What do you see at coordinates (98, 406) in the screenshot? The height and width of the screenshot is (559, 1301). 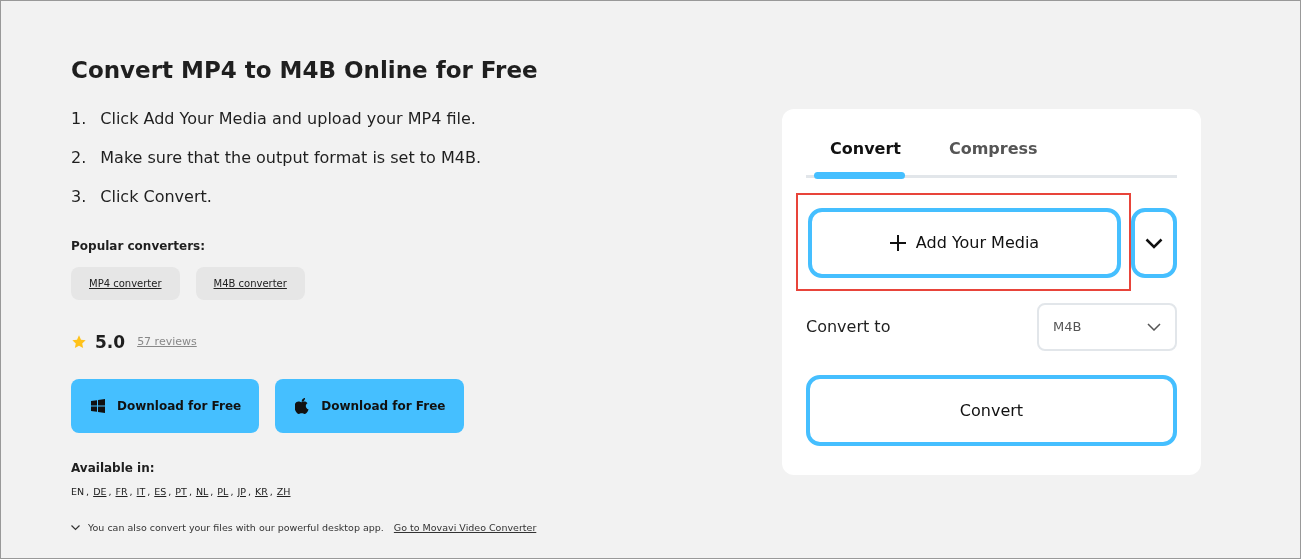 I see `windows-icon` at bounding box center [98, 406].